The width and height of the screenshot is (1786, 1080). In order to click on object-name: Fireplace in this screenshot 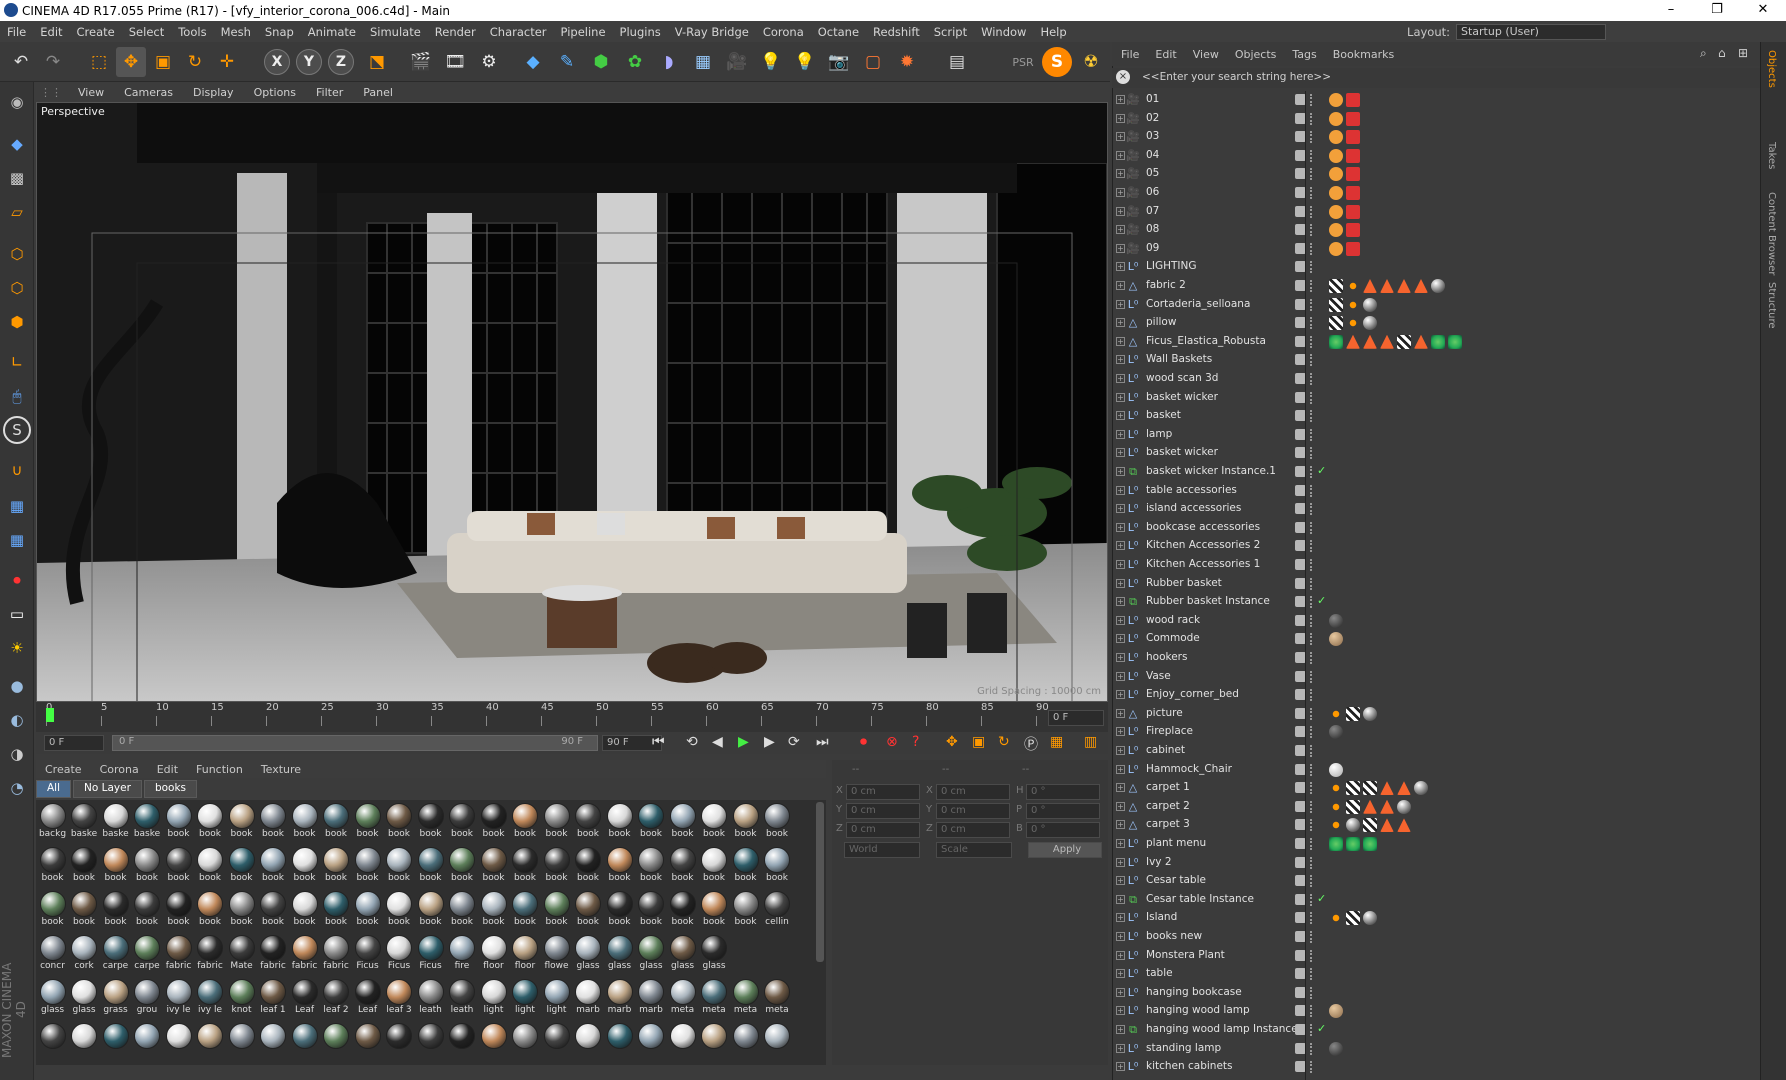, I will do `click(1169, 731)`.